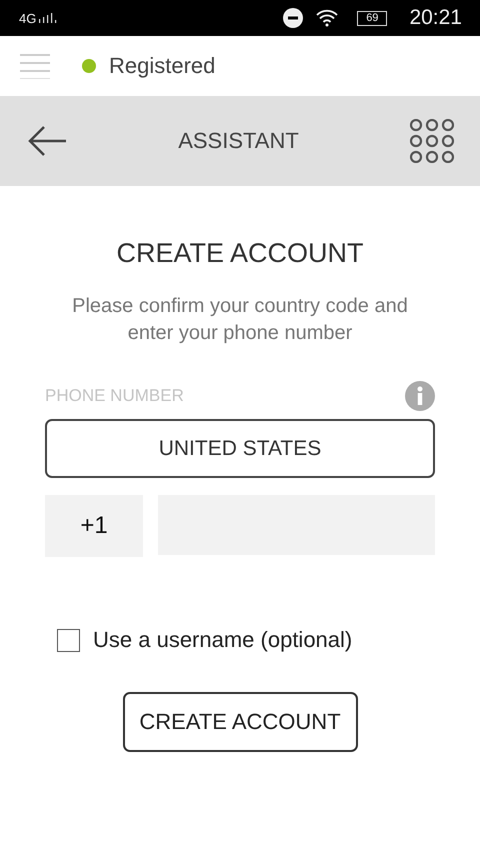 The image size is (480, 854). Describe the element at coordinates (293, 18) in the screenshot. I see `do-not-disturb-icon` at that location.